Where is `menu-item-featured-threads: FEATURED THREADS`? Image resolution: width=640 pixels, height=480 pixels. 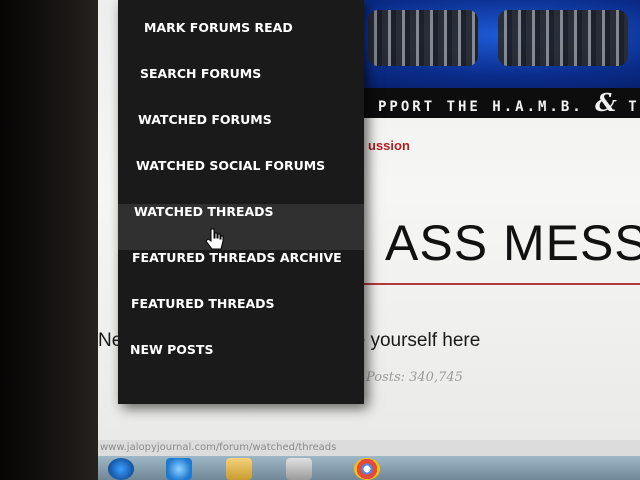 menu-item-featured-threads: FEATURED THREADS is located at coordinates (241, 319).